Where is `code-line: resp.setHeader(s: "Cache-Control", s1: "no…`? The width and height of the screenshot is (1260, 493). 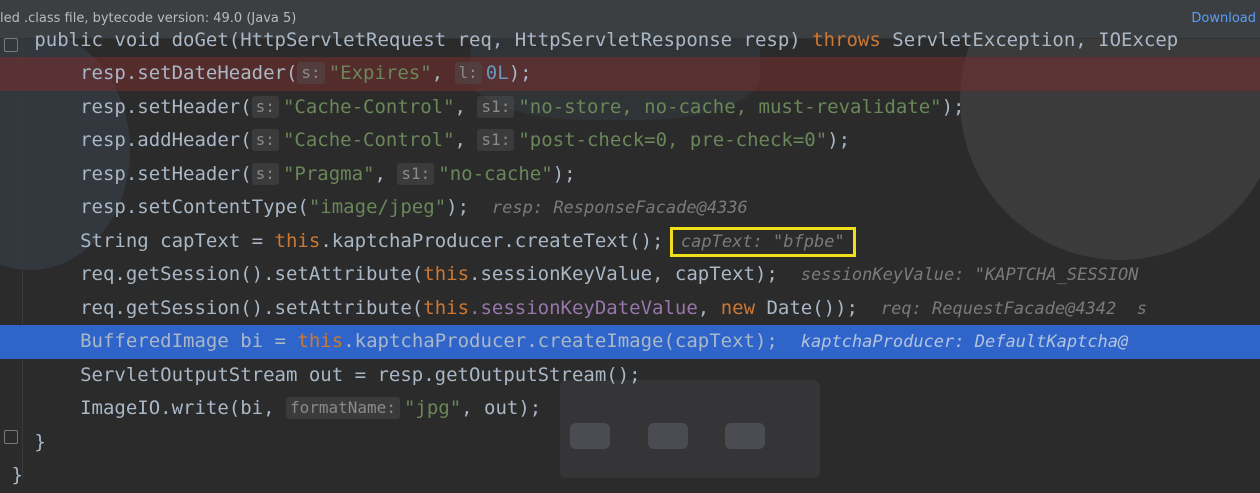 code-line: resp.setHeader(s: "Cache-Control", s1: "no… is located at coordinates (630, 108).